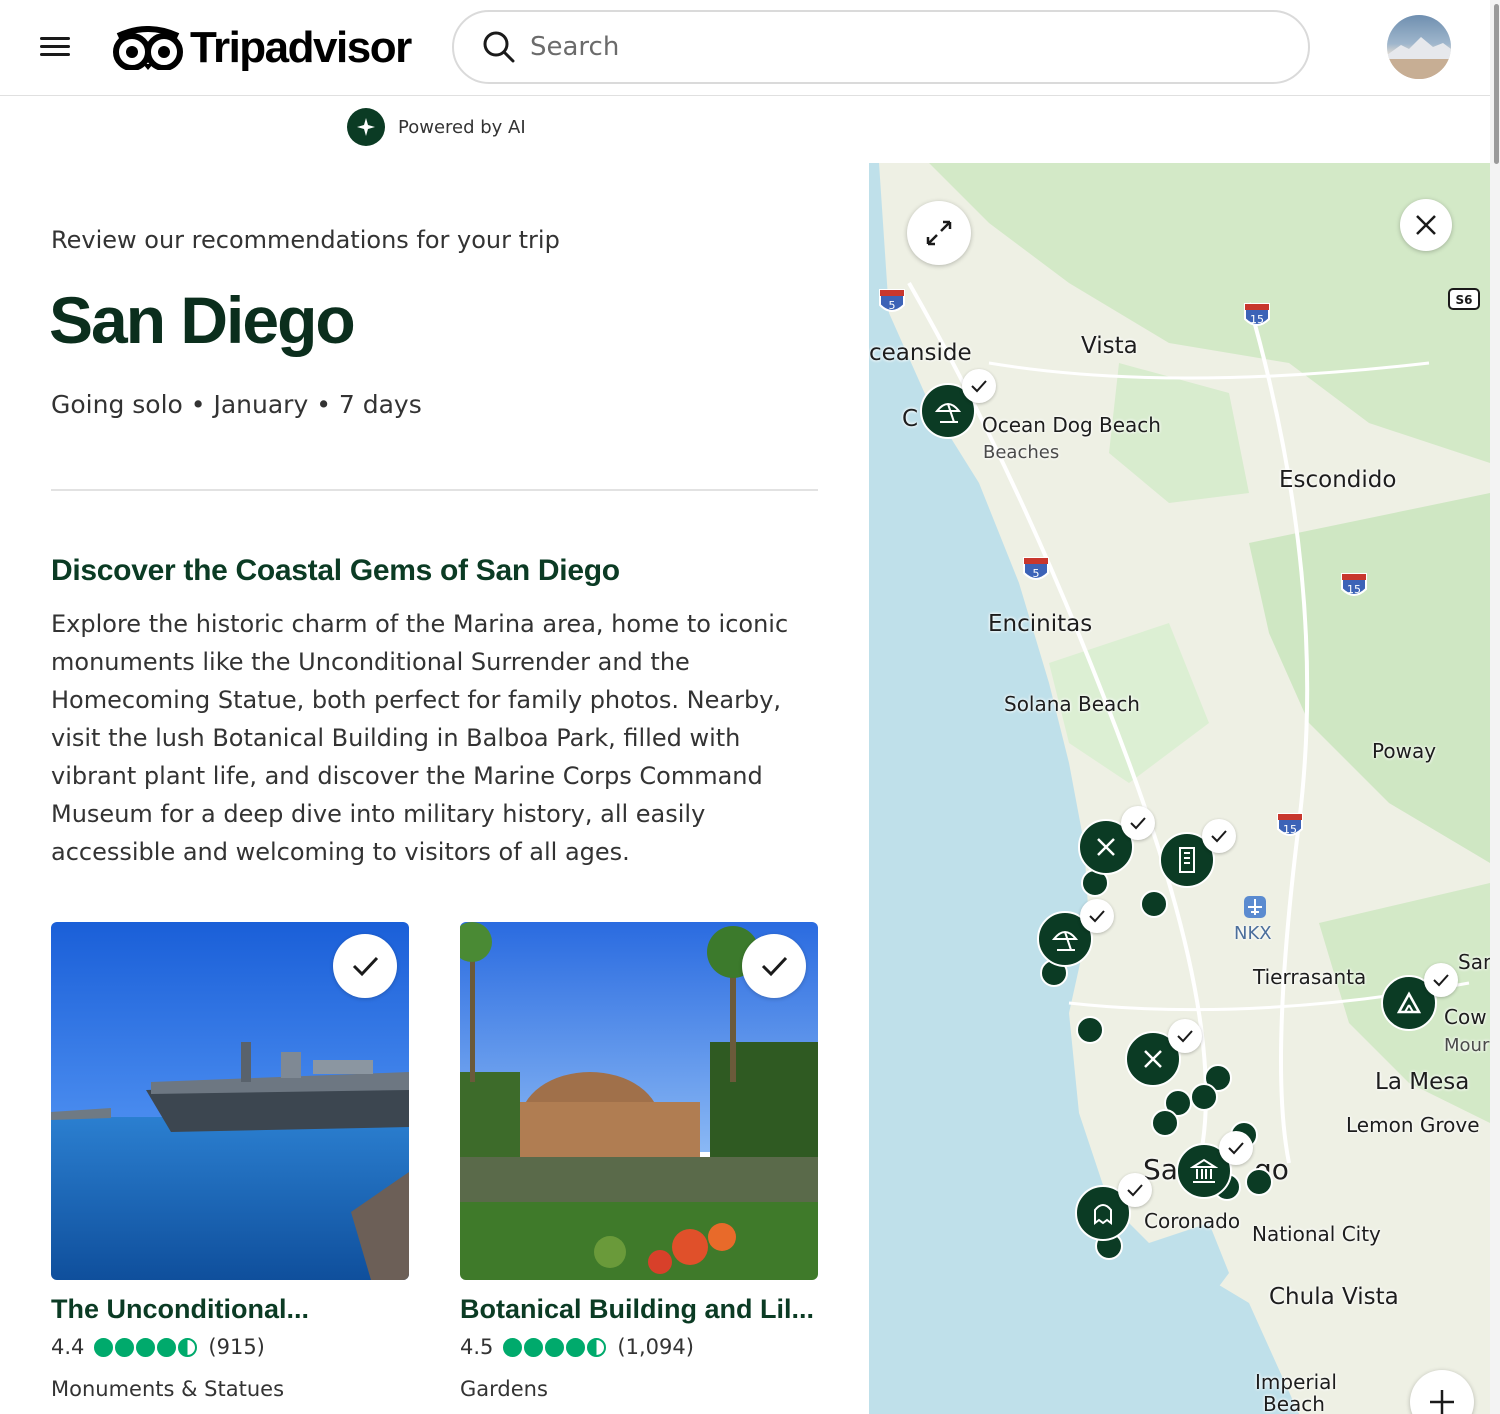 Image resolution: width=1500 pixels, height=1414 pixels. What do you see at coordinates (1294, 1403) in the screenshot?
I see `map-label-beach: Beach` at bounding box center [1294, 1403].